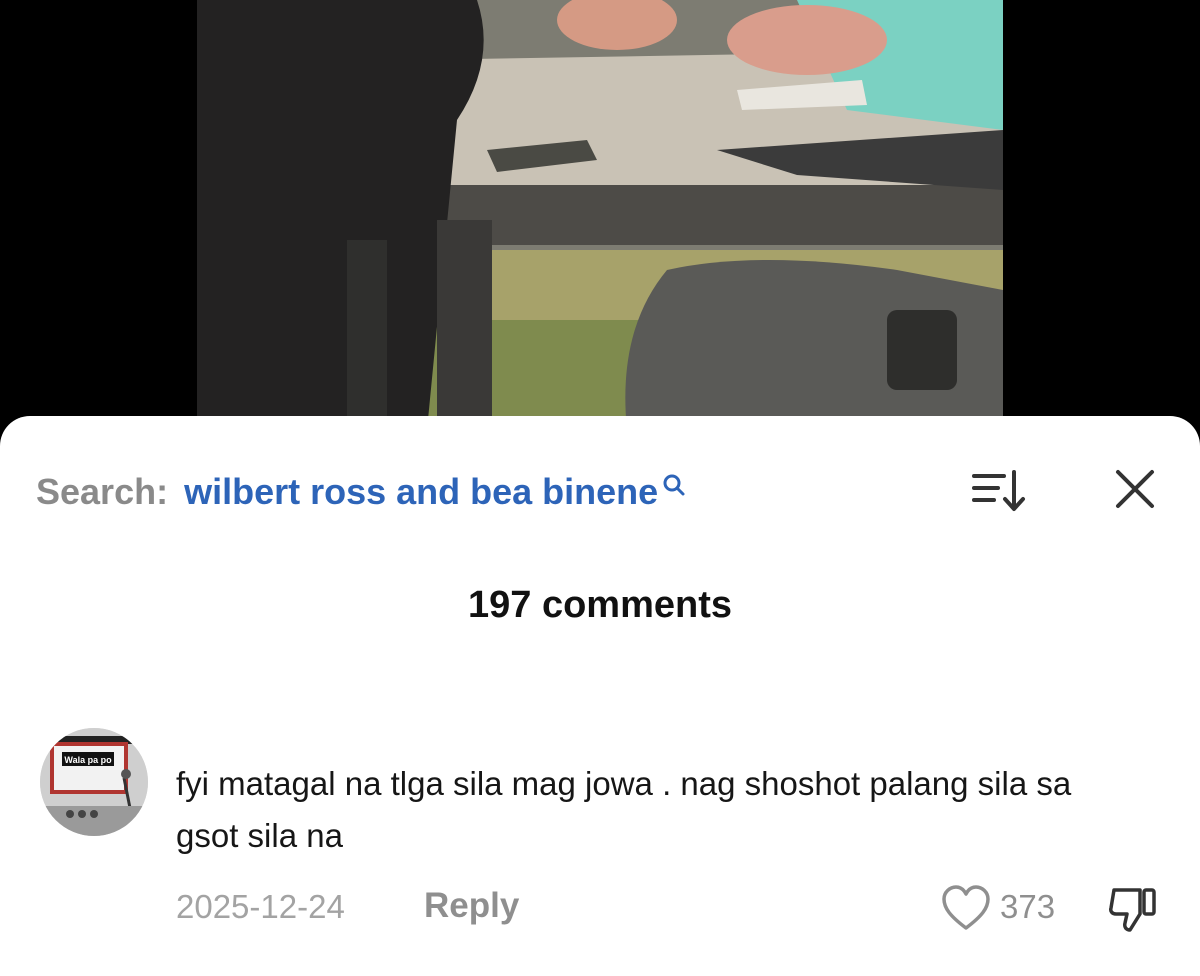 This screenshot has width=1200, height=976. What do you see at coordinates (998, 495) in the screenshot?
I see `sort-icon` at bounding box center [998, 495].